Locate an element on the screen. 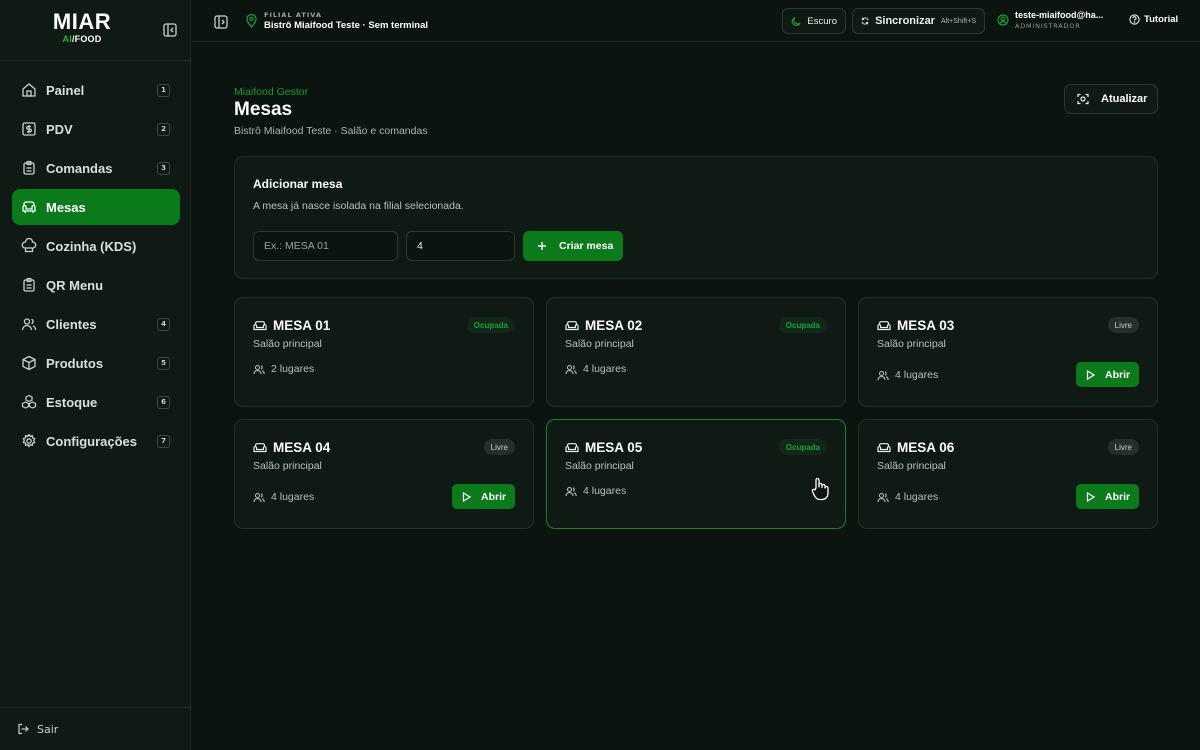 This screenshot has width=1200, height=750. toggle-sidebar-icon is located at coordinates (221, 23).